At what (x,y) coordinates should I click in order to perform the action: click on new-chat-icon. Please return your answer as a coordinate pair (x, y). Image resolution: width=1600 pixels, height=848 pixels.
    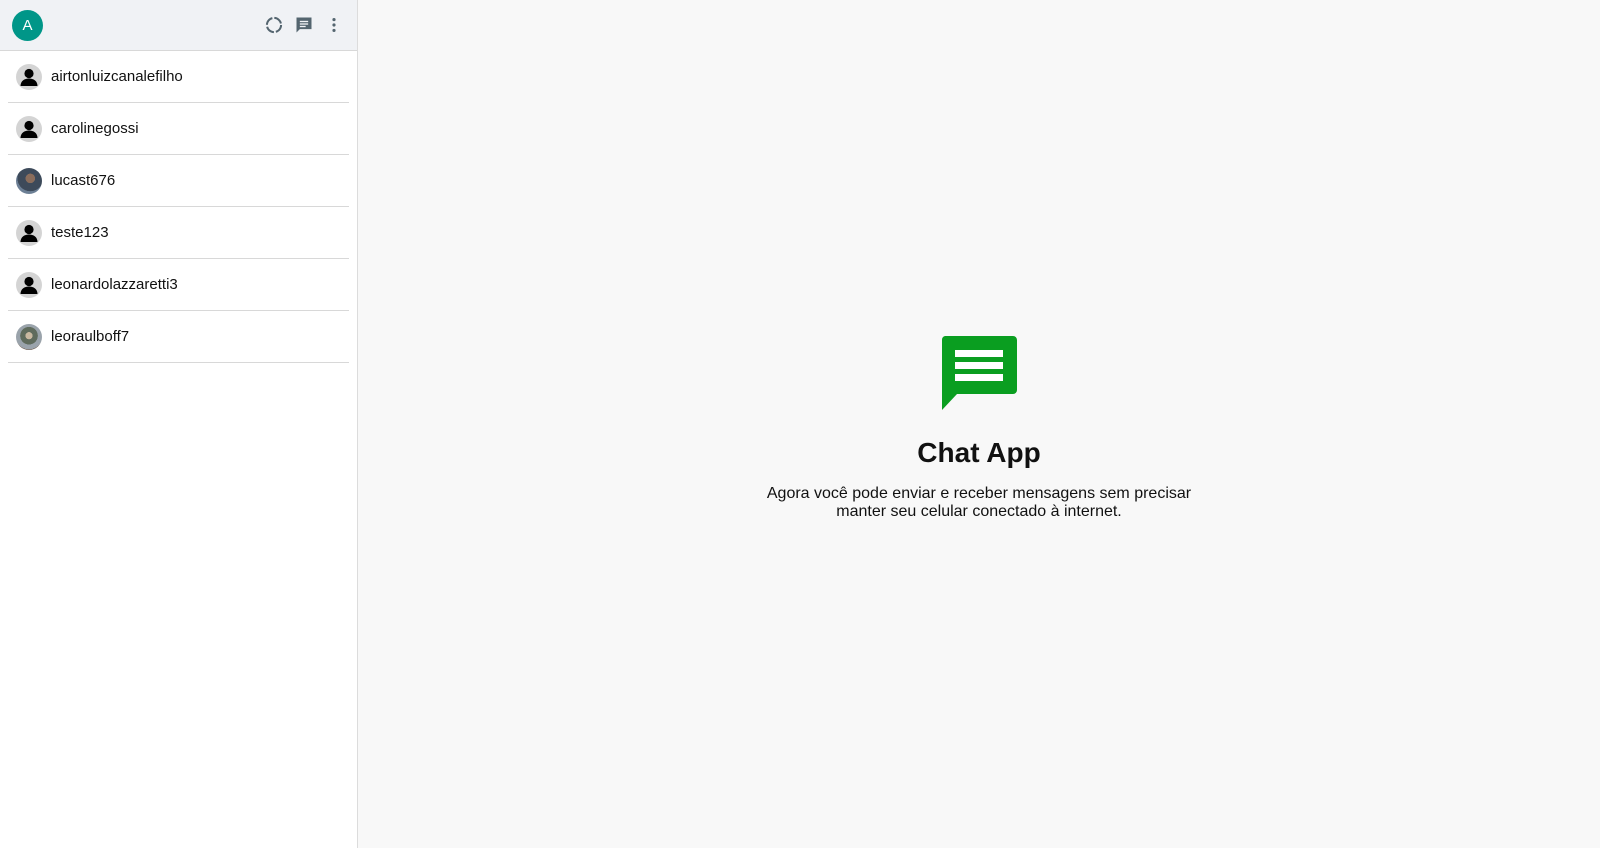
    Looking at the image, I should click on (304, 25).